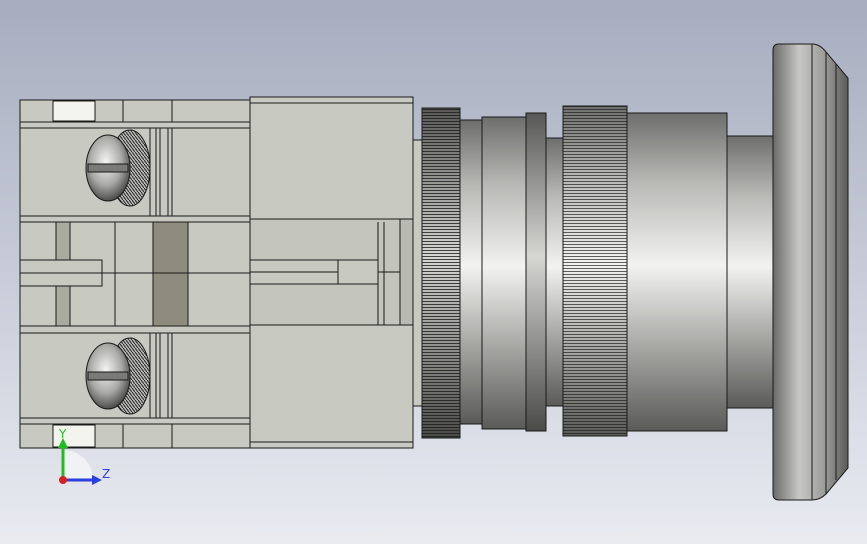 Image resolution: width=867 pixels, height=544 pixels. Describe the element at coordinates (170, 274) in the screenshot. I see `actuator-insert` at that location.